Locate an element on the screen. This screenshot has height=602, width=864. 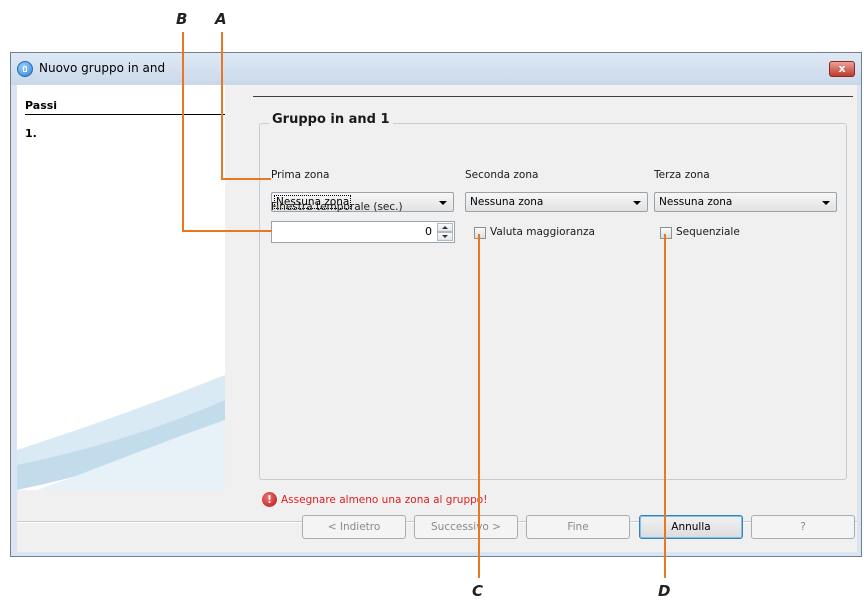
step-item: 1. is located at coordinates (31, 133).